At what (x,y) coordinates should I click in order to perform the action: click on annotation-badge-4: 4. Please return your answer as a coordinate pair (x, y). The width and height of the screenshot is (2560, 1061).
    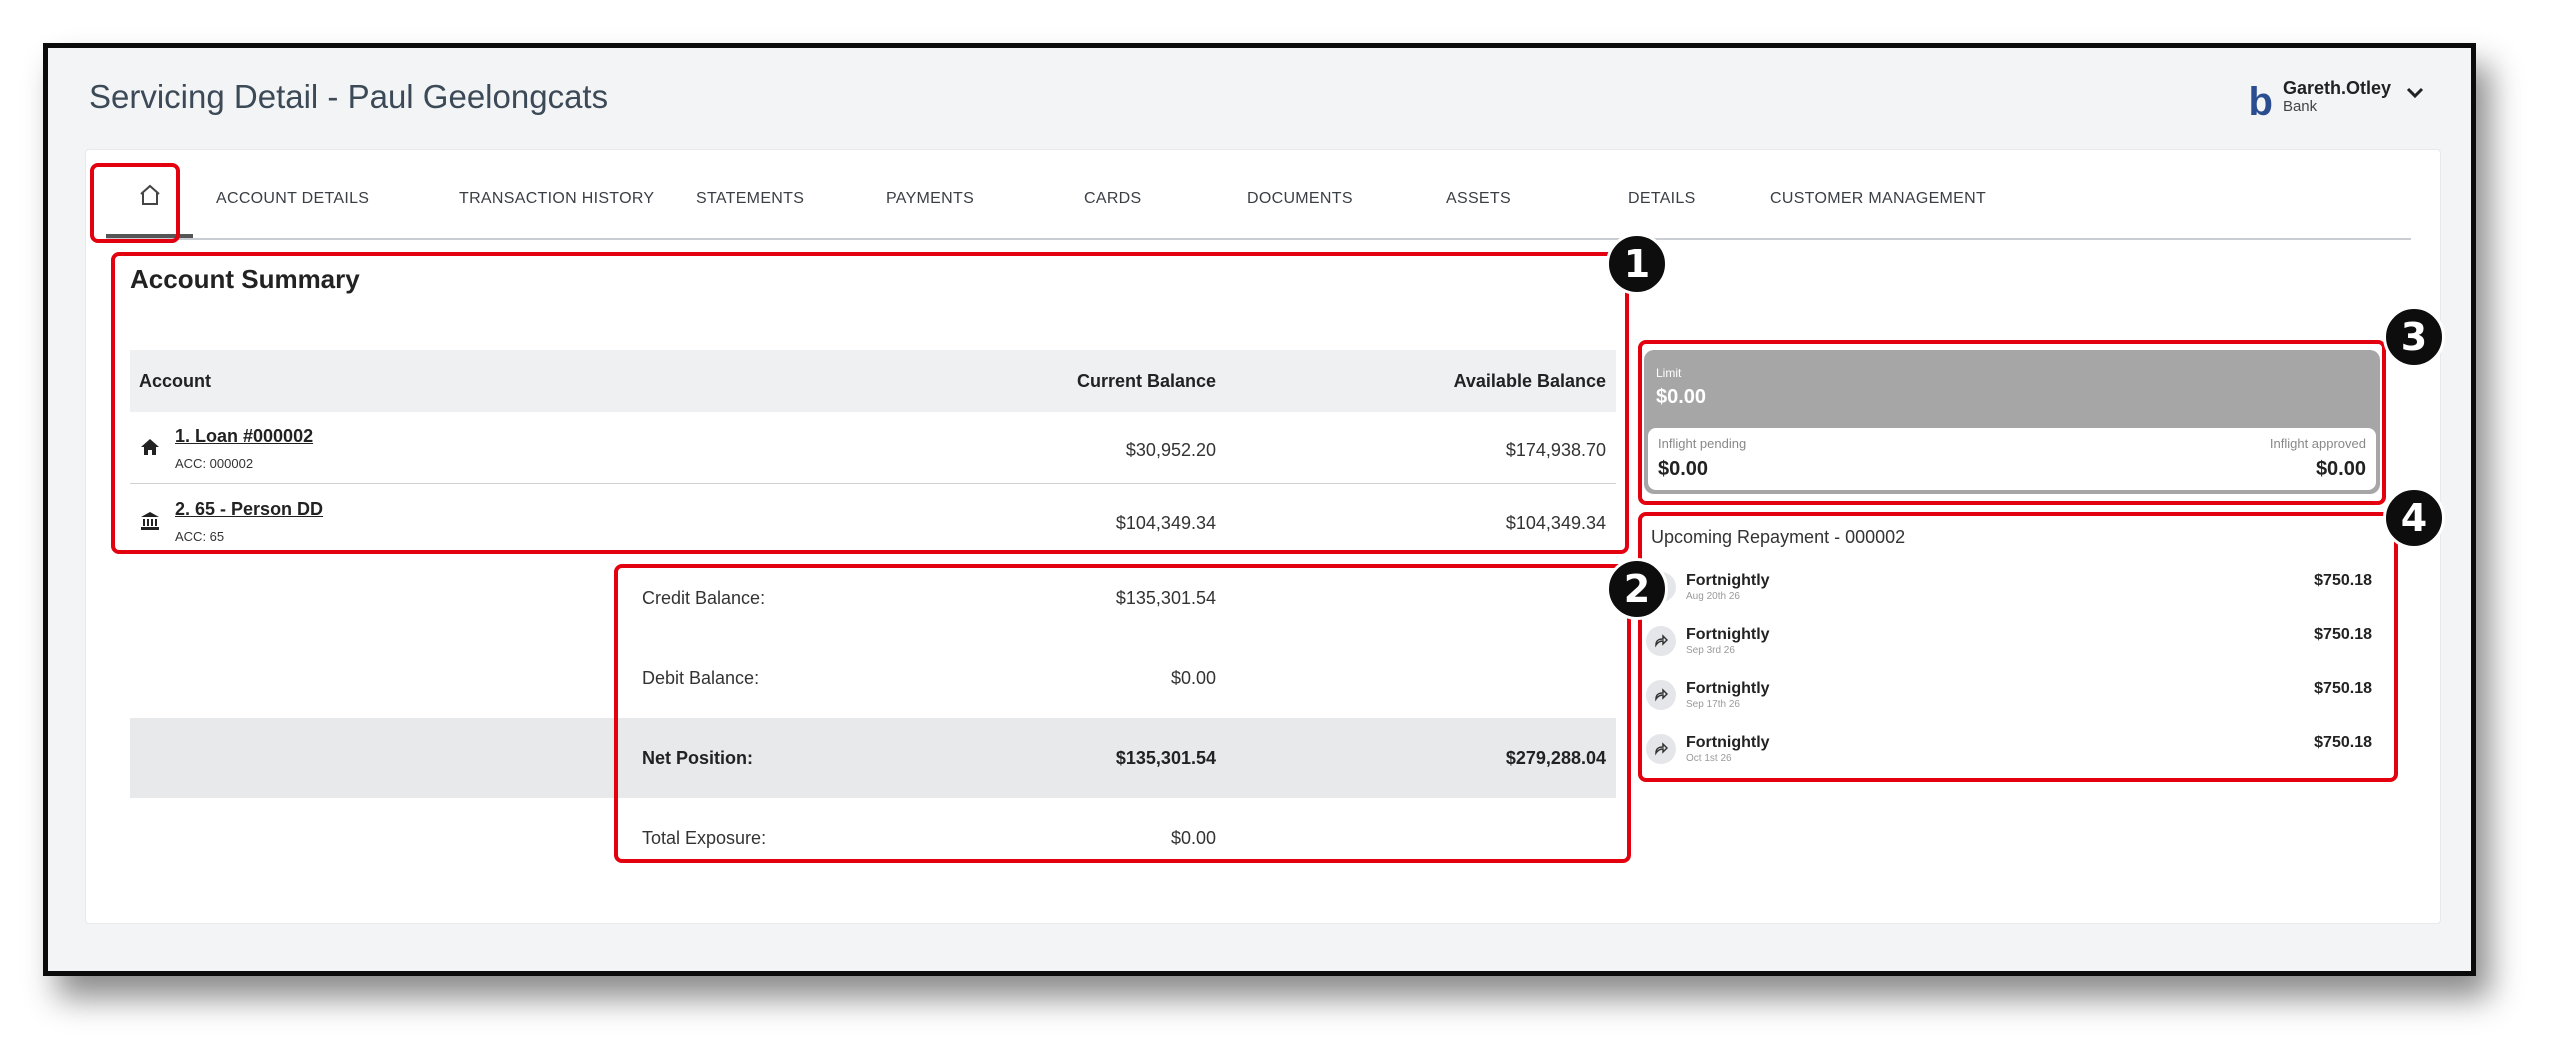
    Looking at the image, I should click on (2414, 518).